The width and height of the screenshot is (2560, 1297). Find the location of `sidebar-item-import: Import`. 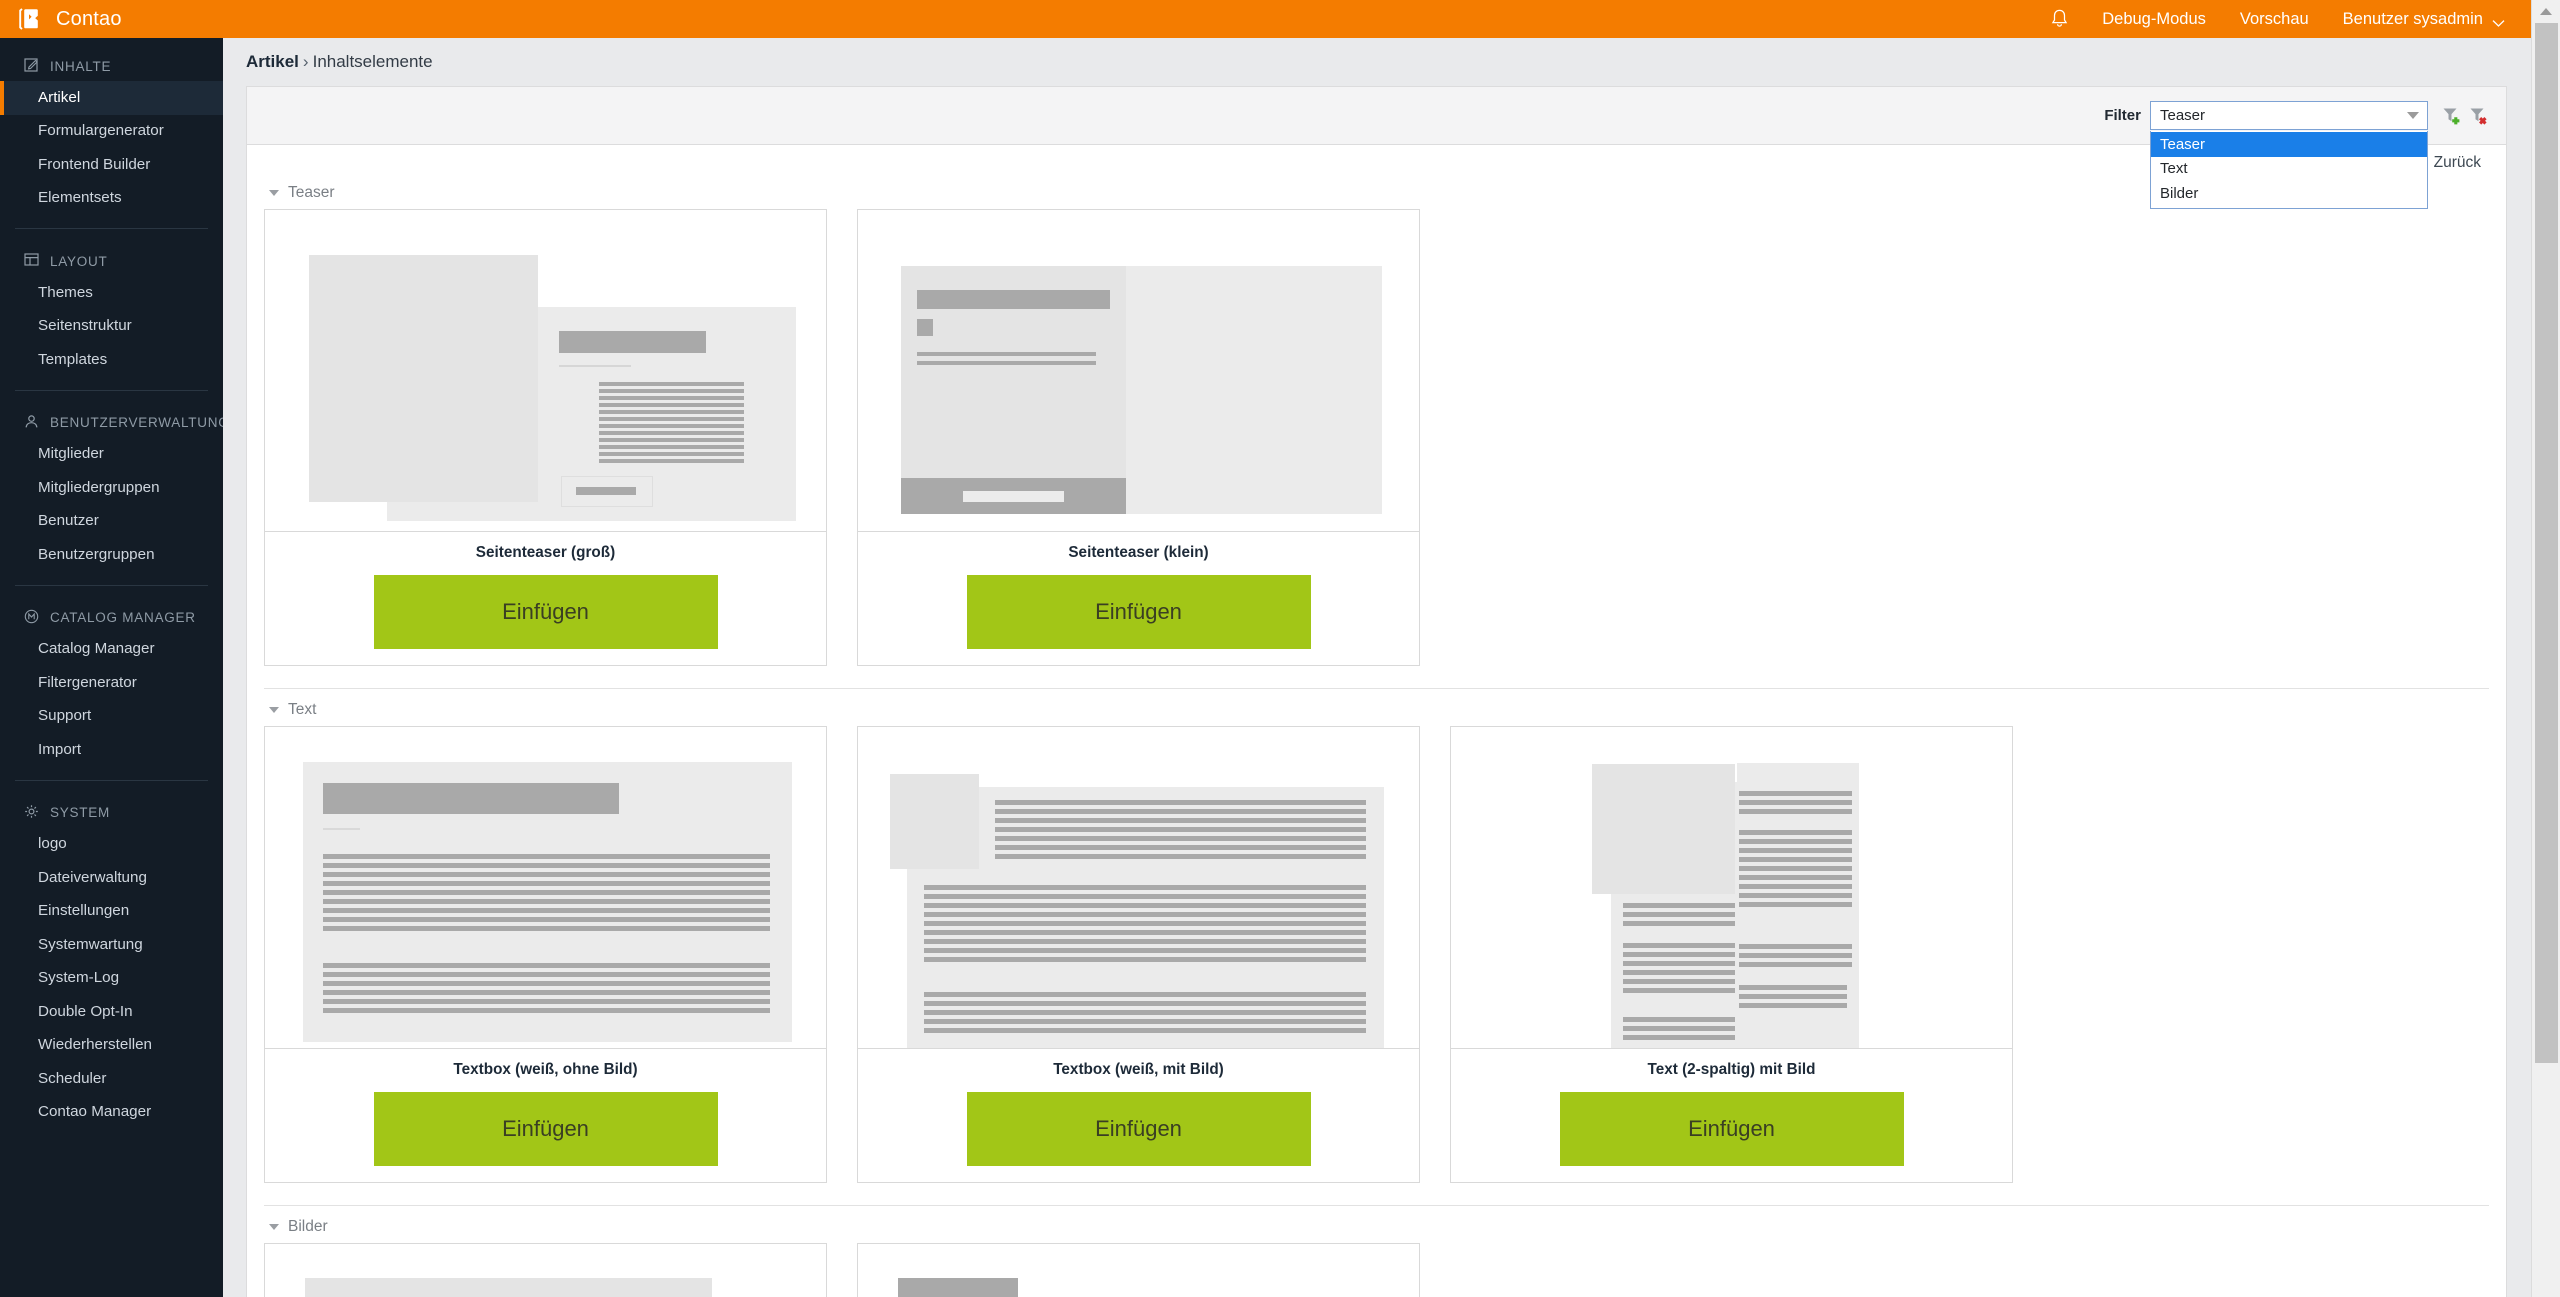

sidebar-item-import: Import is located at coordinates (111, 750).